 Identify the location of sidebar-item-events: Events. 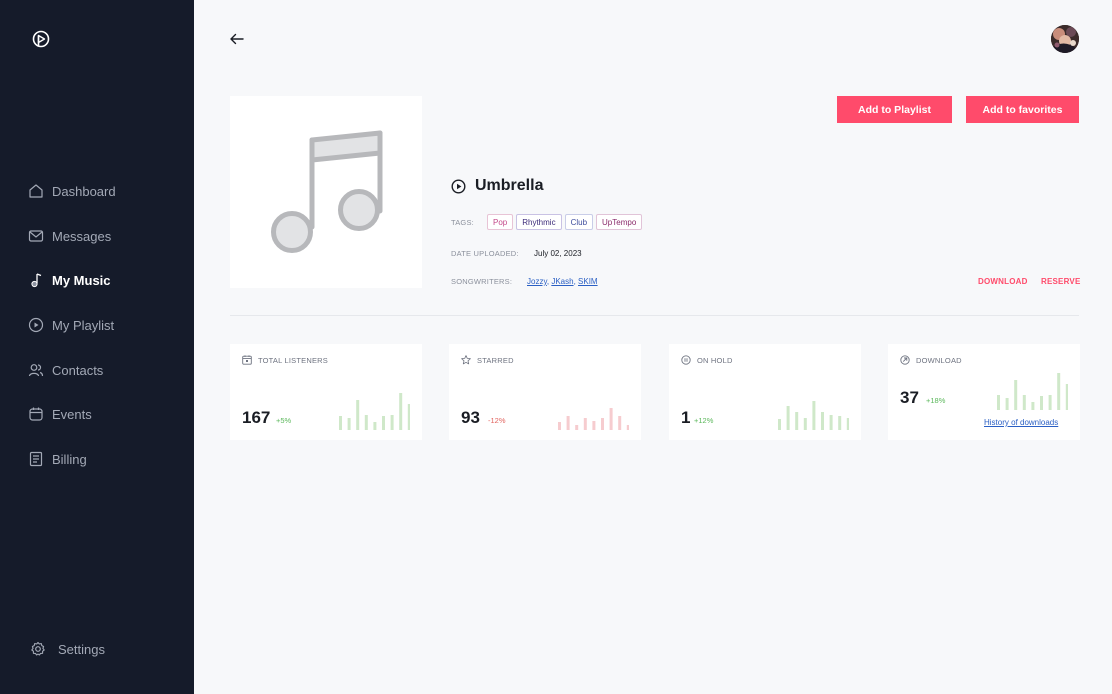
(59, 414).